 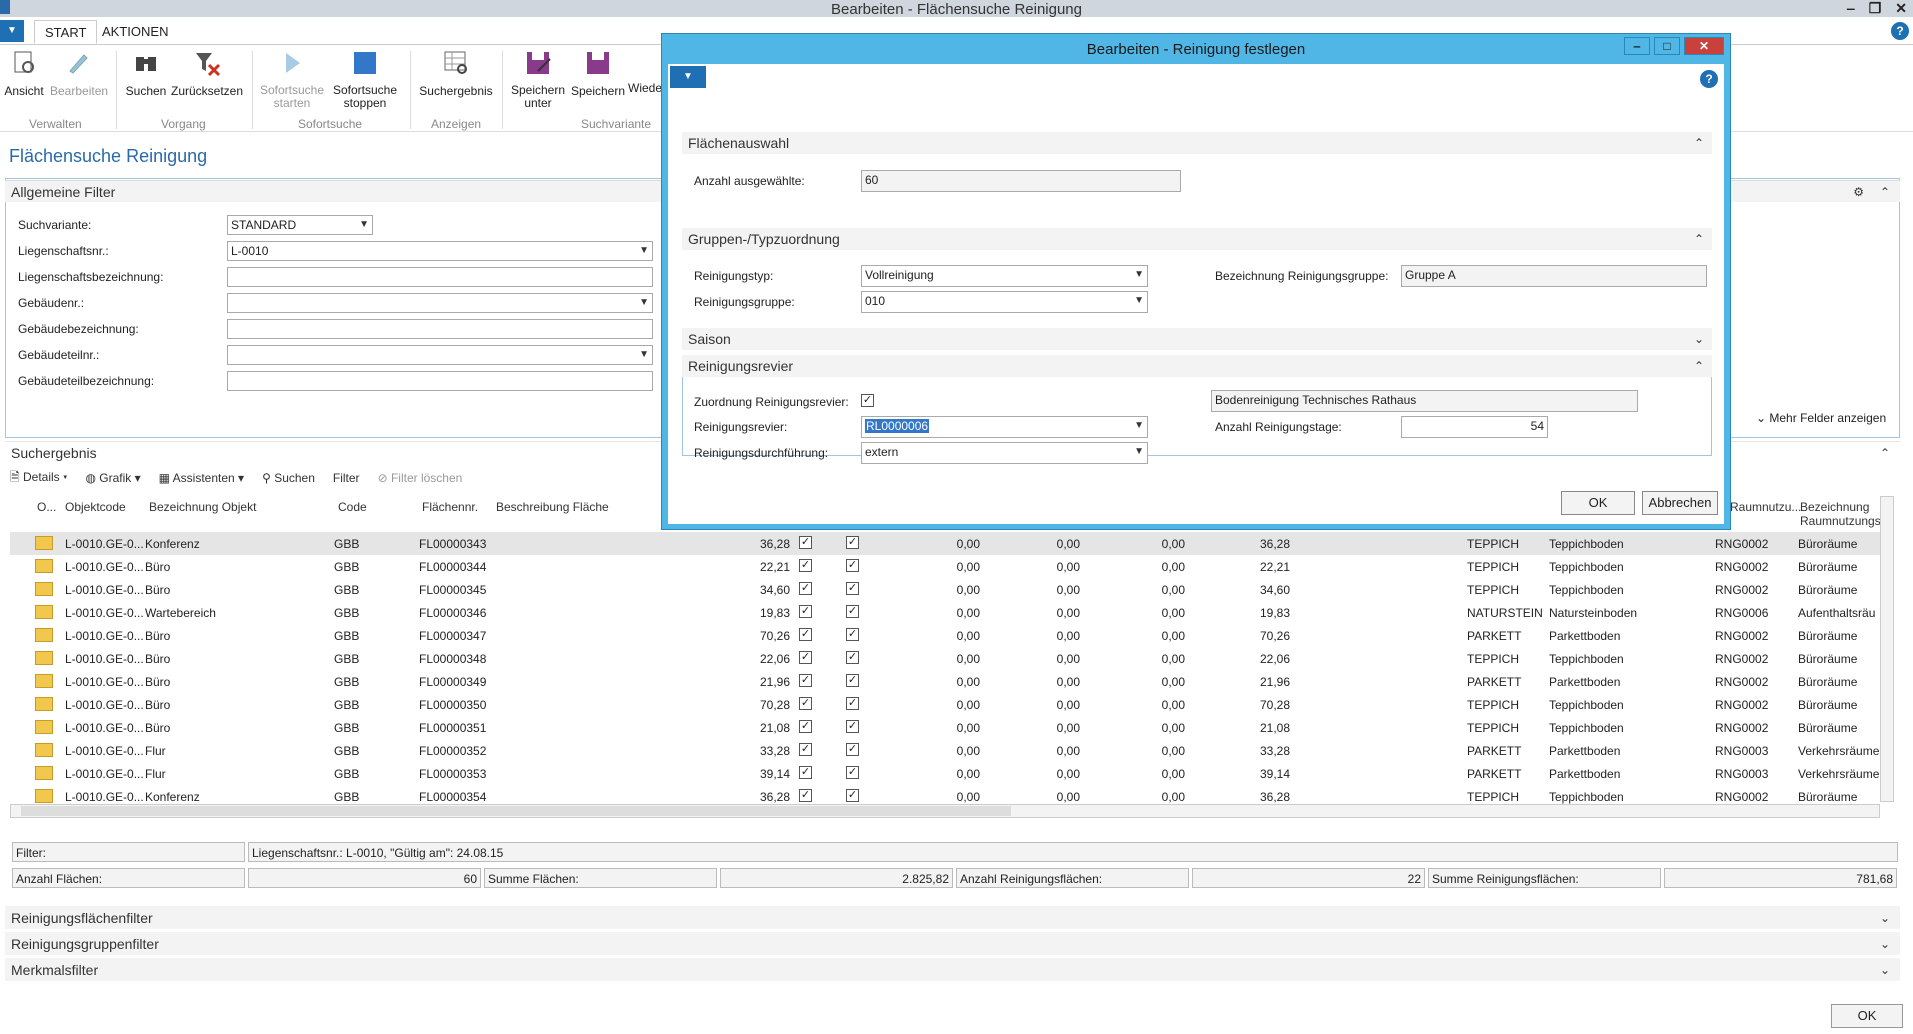 What do you see at coordinates (1875, 8) in the screenshot?
I see `restore-icon: ❐` at bounding box center [1875, 8].